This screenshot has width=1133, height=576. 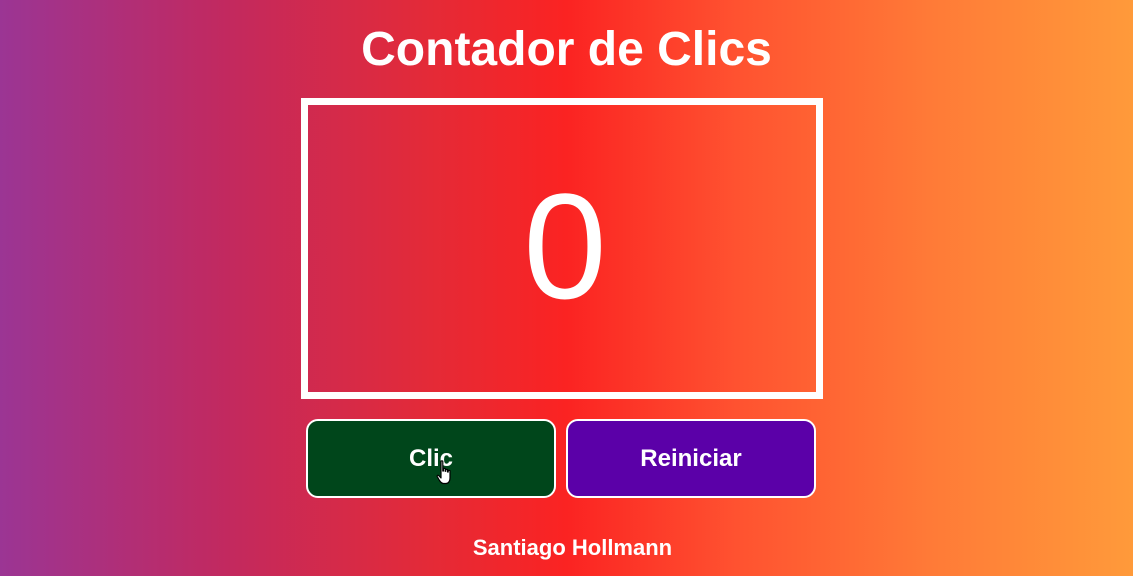 What do you see at coordinates (431, 458) in the screenshot?
I see `click-button: Clic` at bounding box center [431, 458].